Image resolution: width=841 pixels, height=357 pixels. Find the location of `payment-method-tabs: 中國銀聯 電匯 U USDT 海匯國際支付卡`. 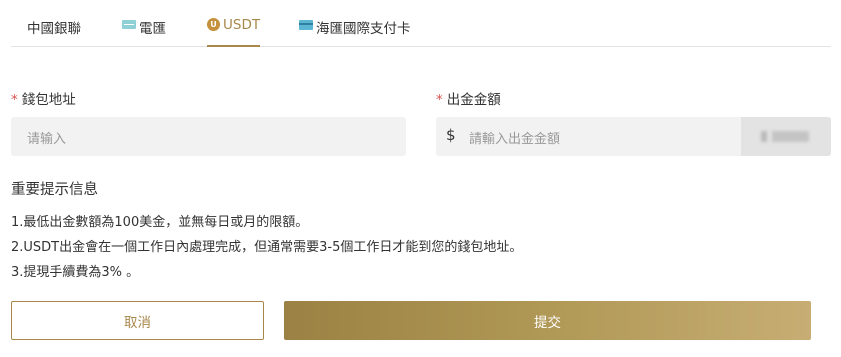

payment-method-tabs: 中國銀聯 電匯 U USDT 海匯國際支付卡 is located at coordinates (421, 23).